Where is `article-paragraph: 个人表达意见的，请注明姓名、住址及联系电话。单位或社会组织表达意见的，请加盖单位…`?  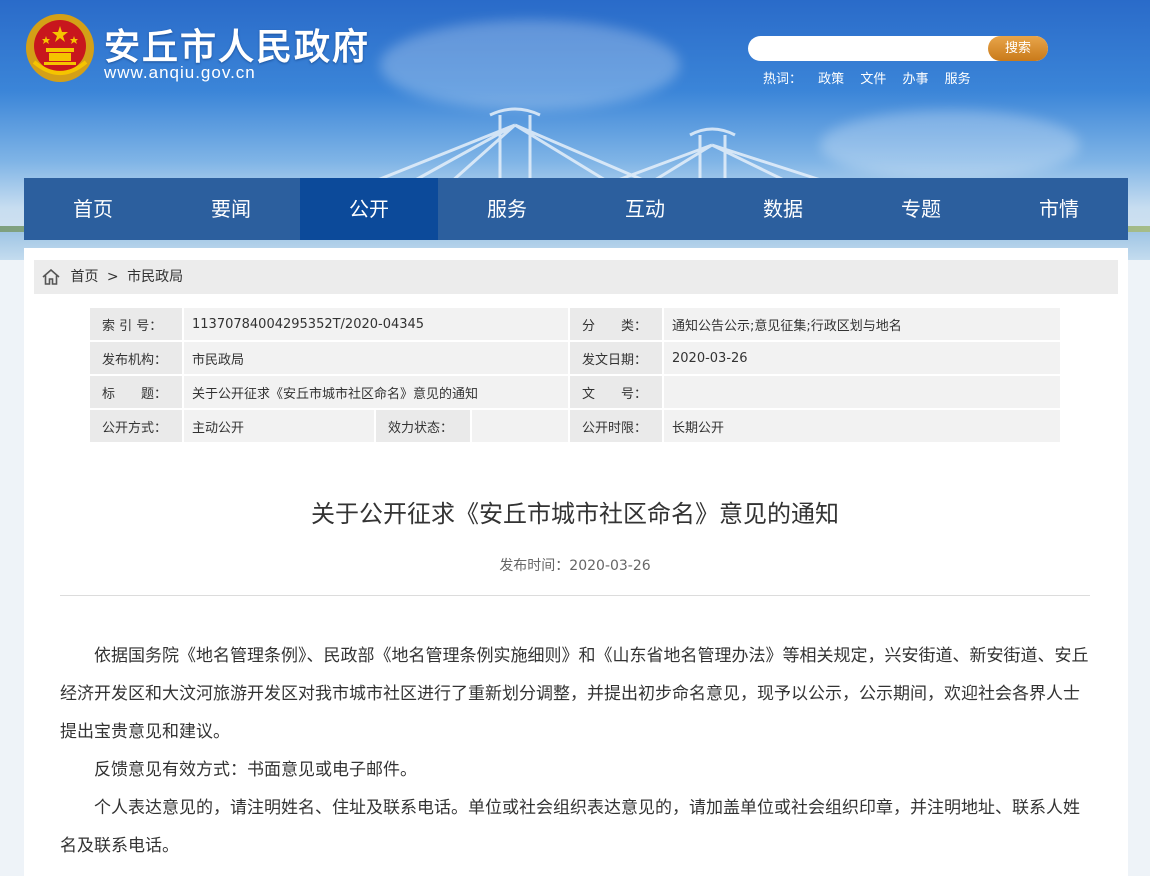
article-paragraph: 个人表达意见的，请注明姓名、住址及联系电话。单位或社会组织表达意见的，请加盖单位… is located at coordinates (570, 827).